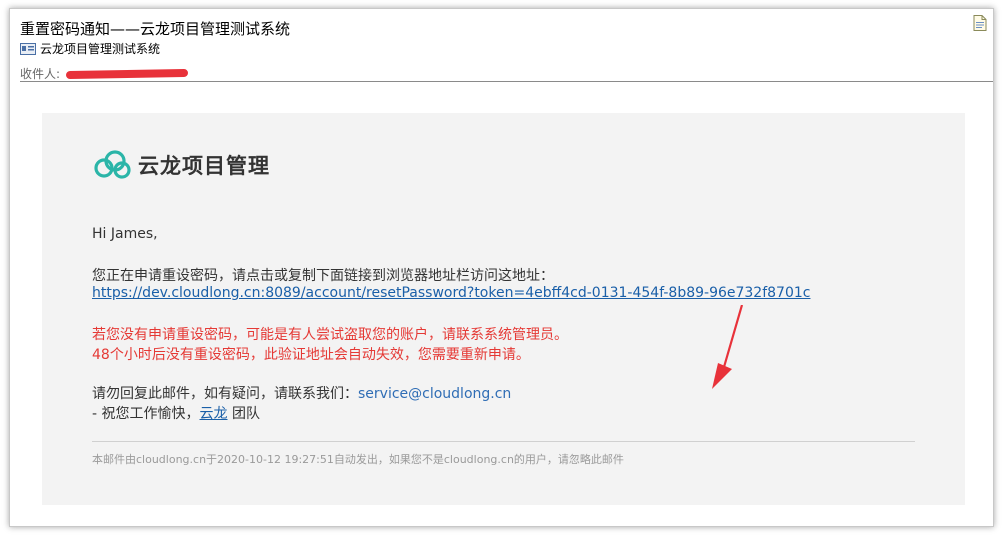 The height and width of the screenshot is (536, 1004). I want to click on sender-row: 云龙项目管理测试系统, so click(90, 48).